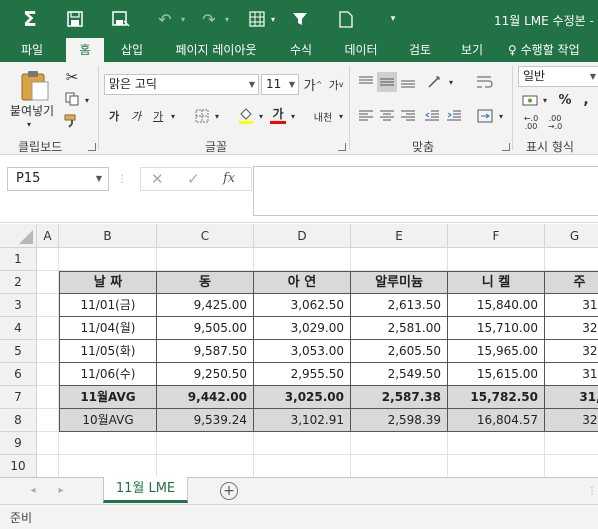 This screenshot has width=598, height=529. I want to click on copy-icon, so click(72, 99).